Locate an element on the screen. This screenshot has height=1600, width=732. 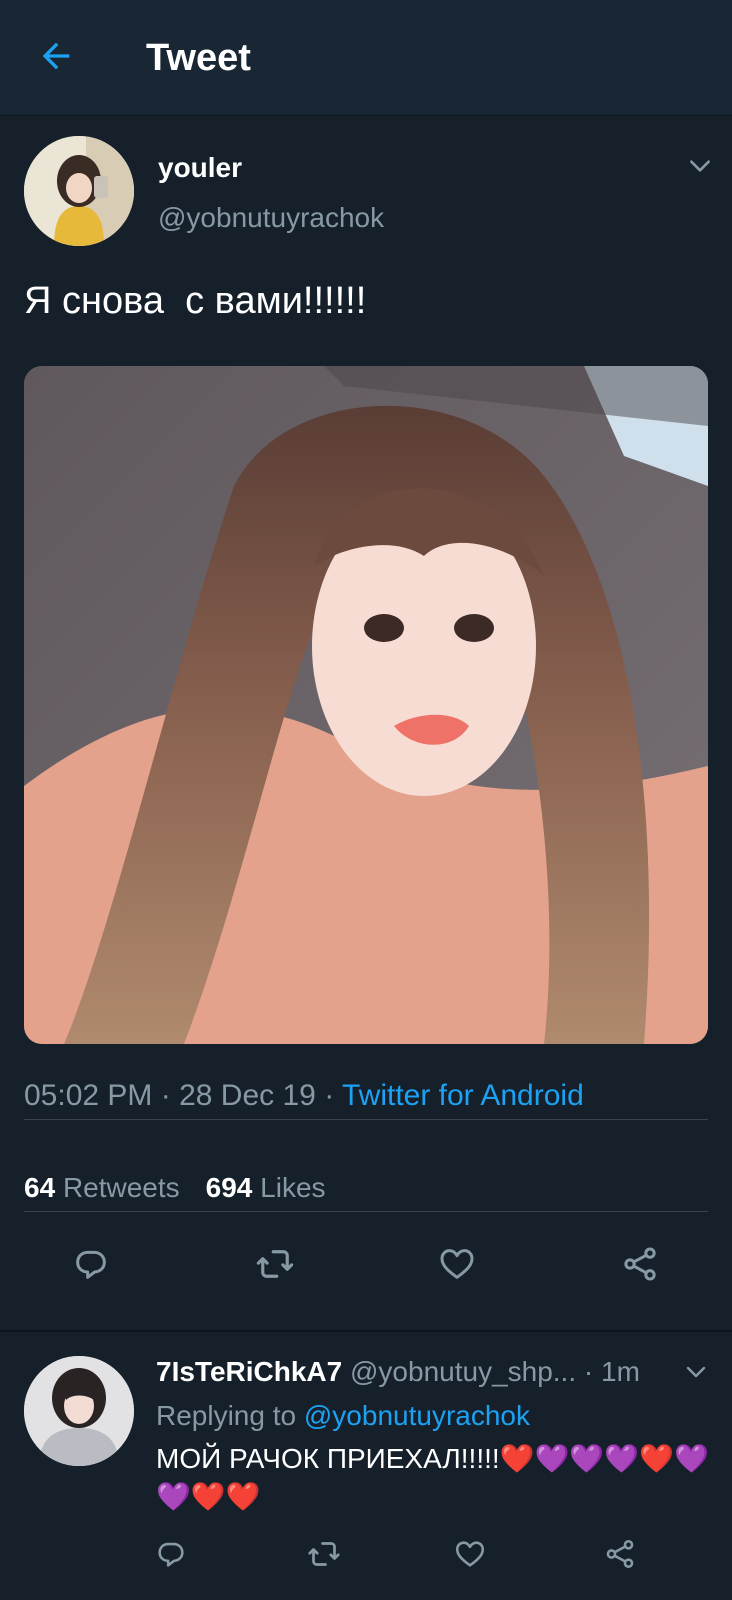
reply-button is located at coordinates (91, 1266).